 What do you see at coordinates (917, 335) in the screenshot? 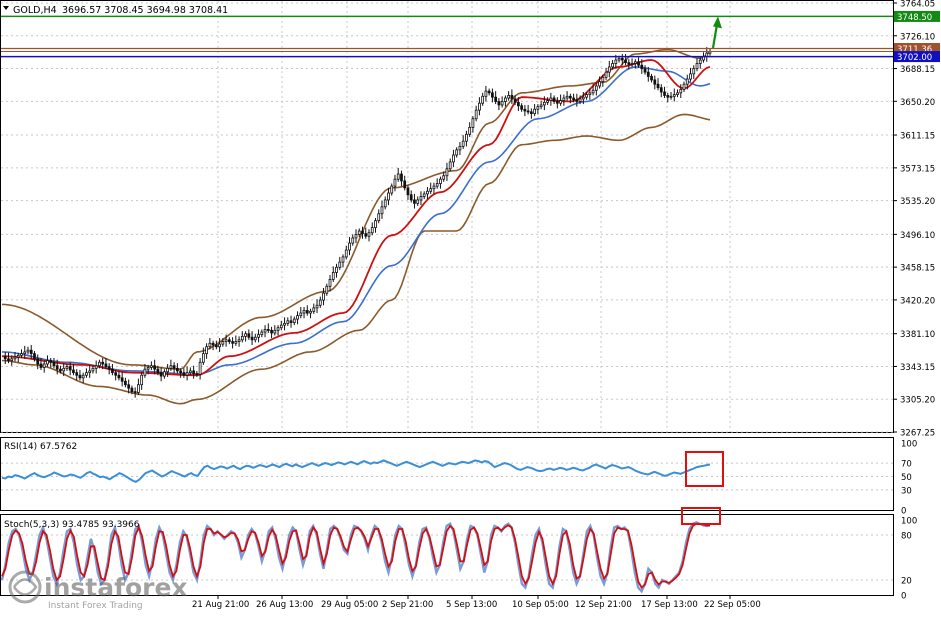
I see `y-tick-label: 3381.10` at bounding box center [917, 335].